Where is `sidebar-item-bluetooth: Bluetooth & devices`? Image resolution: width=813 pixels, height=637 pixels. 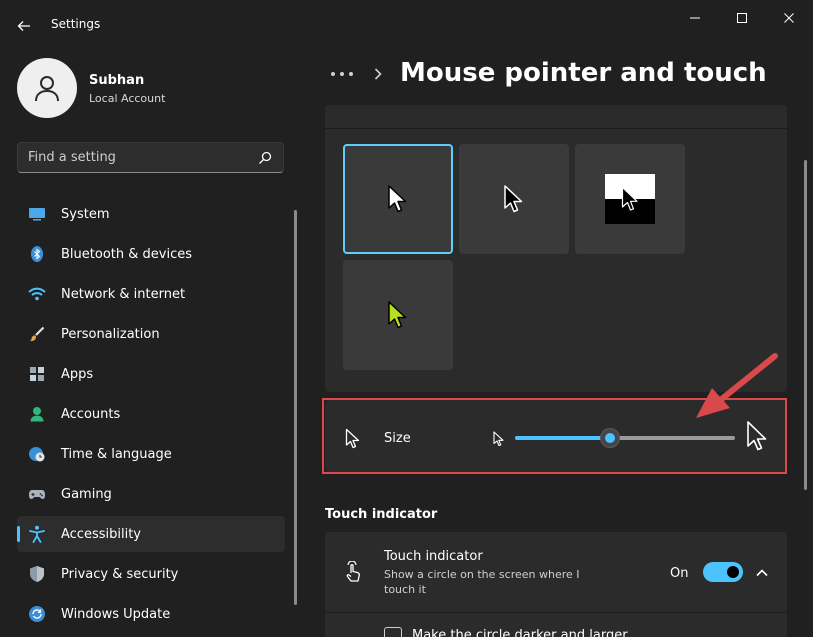
sidebar-item-bluetooth: Bluetooth & devices is located at coordinates (151, 254).